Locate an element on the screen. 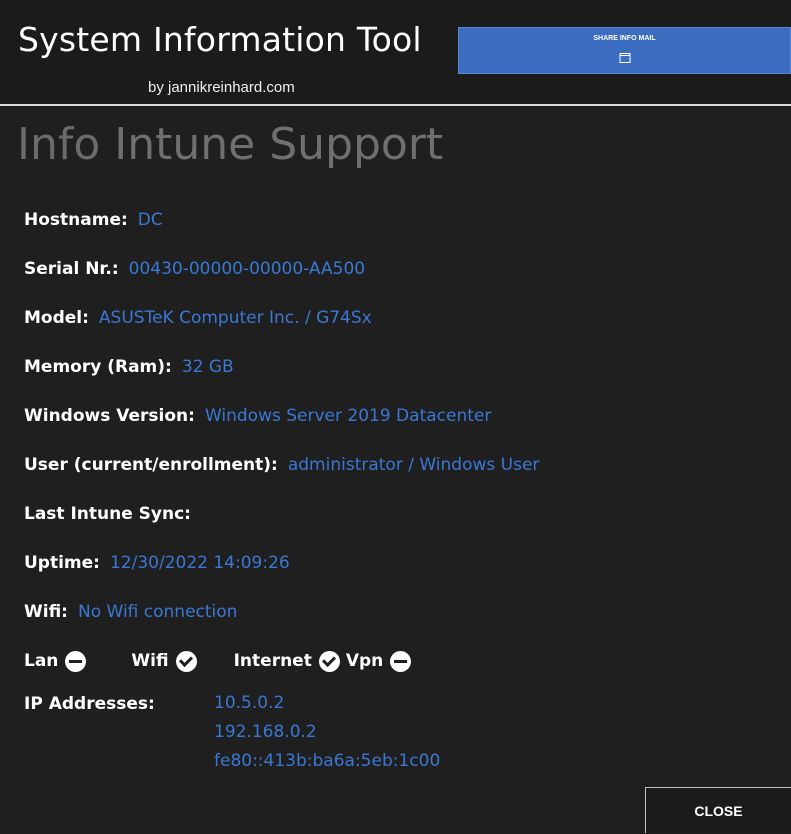 The image size is (791, 834). windows-version-value: Windows Server 2019 Datacenter is located at coordinates (348, 416).